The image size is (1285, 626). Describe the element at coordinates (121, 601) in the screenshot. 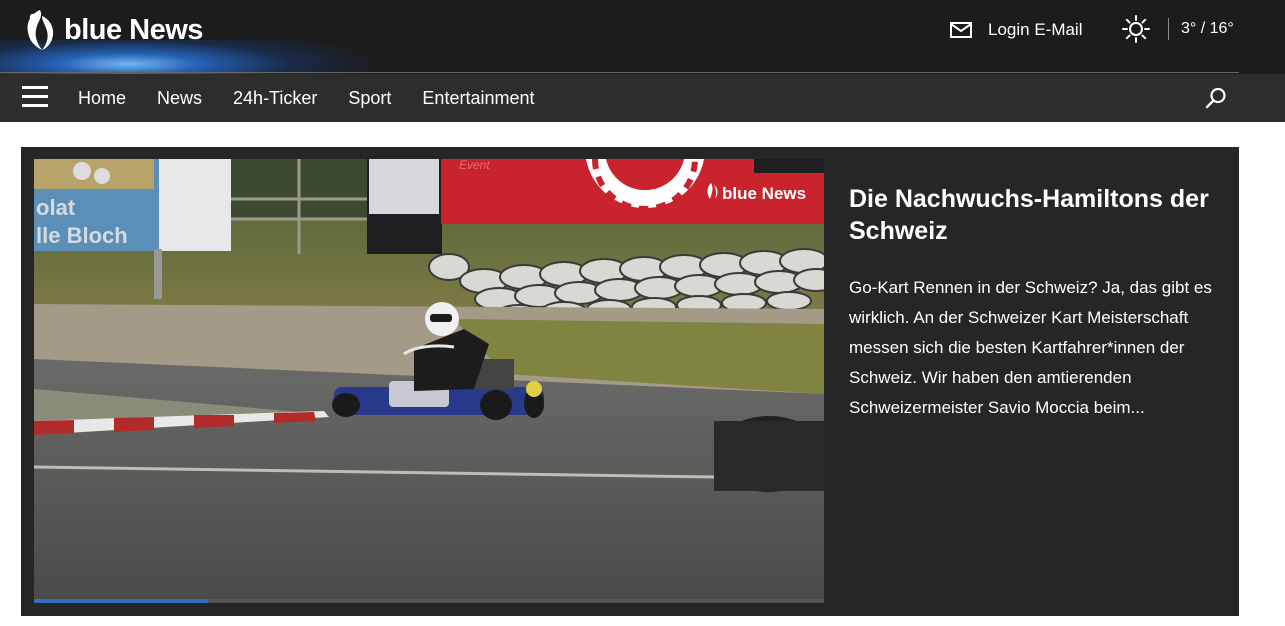

I see `video-progress-fill` at that location.